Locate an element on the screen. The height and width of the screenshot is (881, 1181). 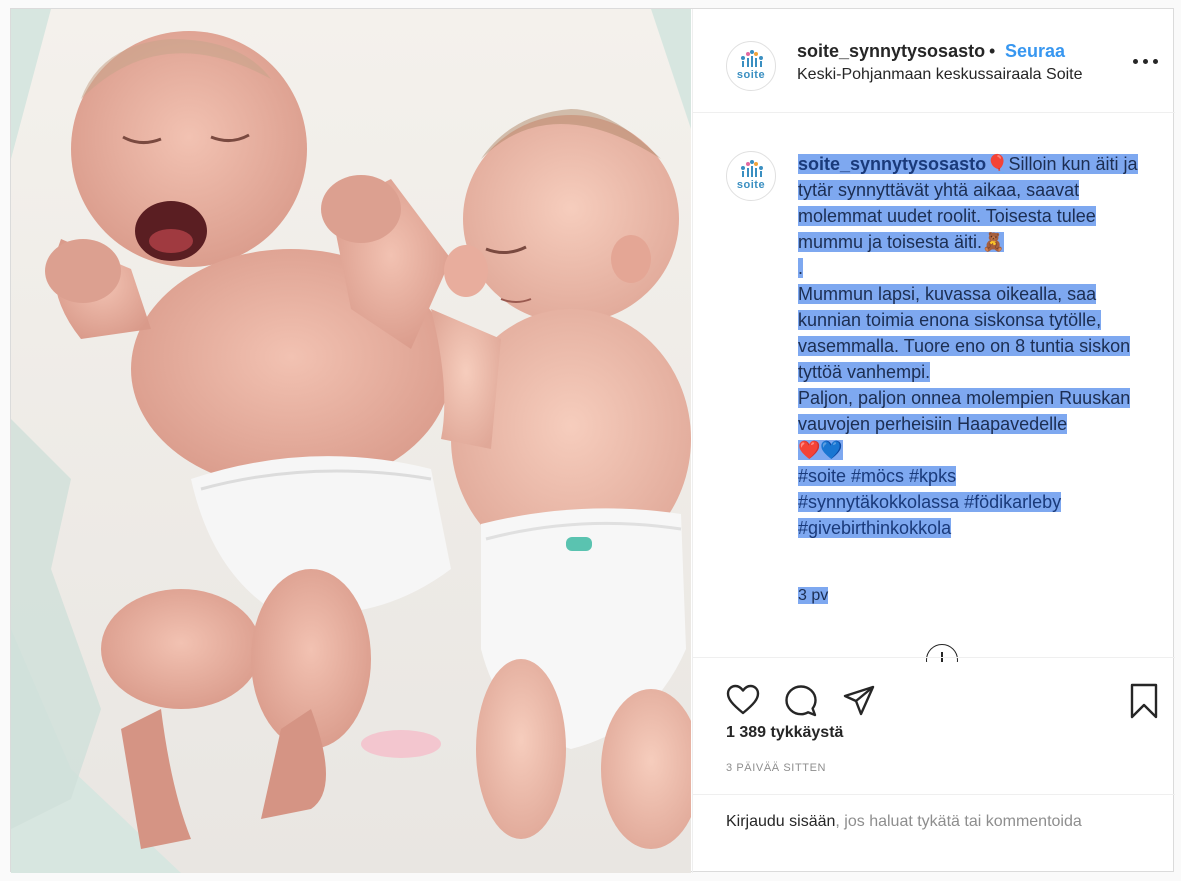
follow-button: Seuraa is located at coordinates (1035, 51).